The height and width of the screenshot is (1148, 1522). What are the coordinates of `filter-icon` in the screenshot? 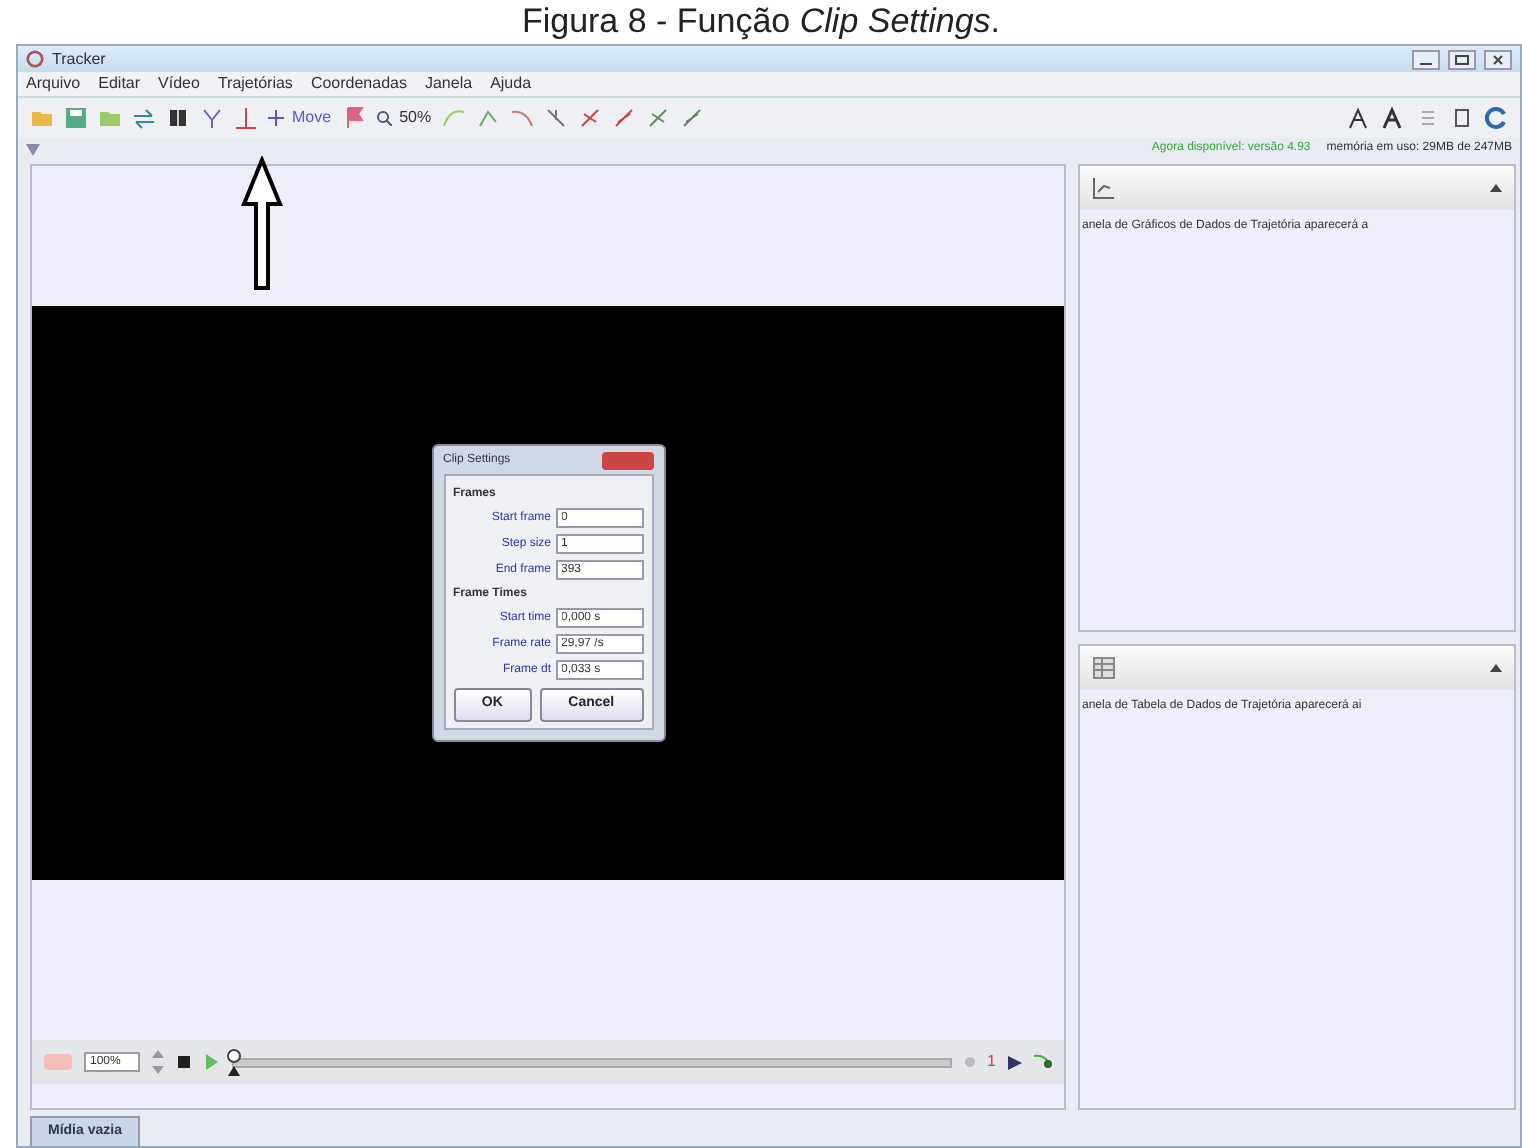 It's located at (33, 149).